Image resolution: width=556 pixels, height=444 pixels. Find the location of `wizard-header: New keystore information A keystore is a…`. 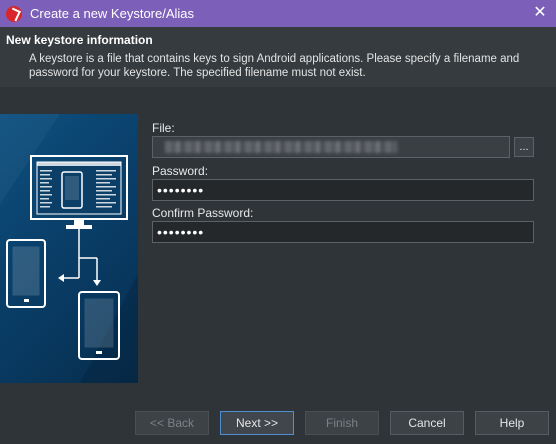

wizard-header: New keystore information A keystore is a… is located at coordinates (278, 57).